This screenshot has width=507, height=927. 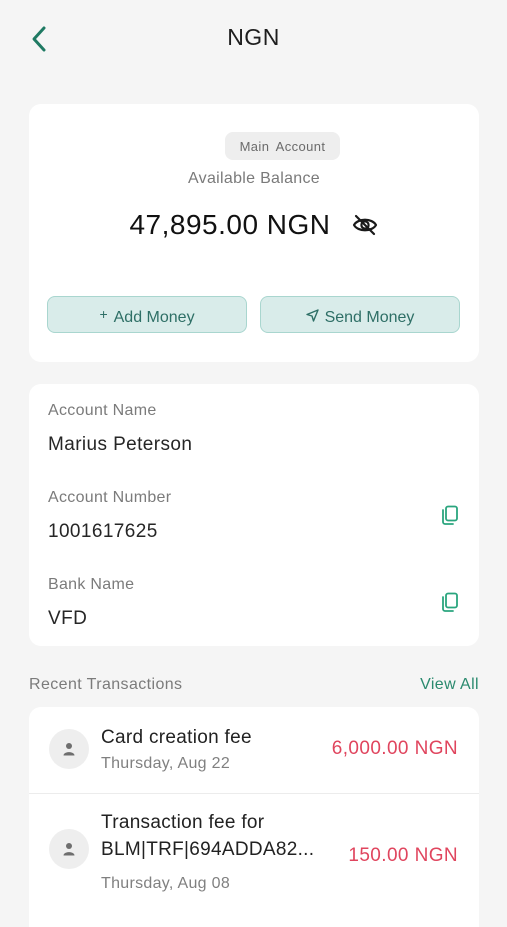 What do you see at coordinates (312, 315) in the screenshot?
I see `send-icon` at bounding box center [312, 315].